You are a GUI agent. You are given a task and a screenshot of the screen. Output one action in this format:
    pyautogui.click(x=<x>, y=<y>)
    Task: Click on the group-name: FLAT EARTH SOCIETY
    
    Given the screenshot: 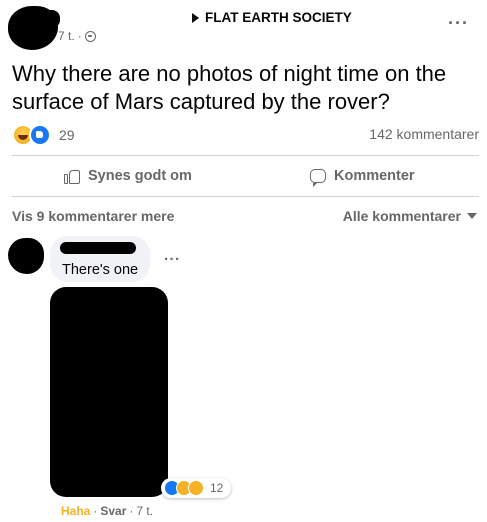 What is the action you would take?
    pyautogui.click(x=278, y=17)
    